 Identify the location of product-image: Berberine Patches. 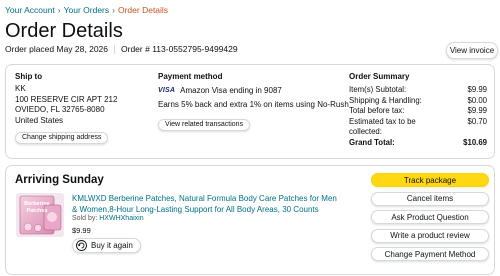
(40, 215).